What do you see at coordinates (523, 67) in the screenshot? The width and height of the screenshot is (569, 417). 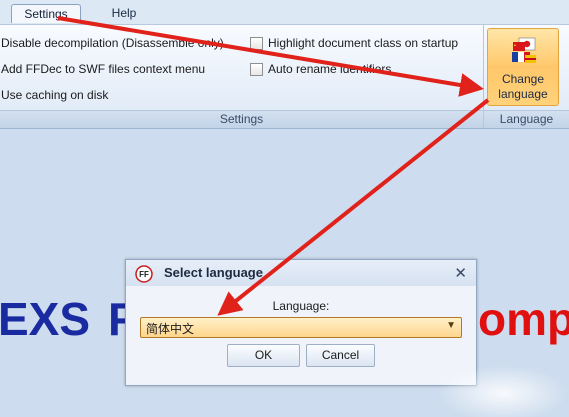 I see `change-language-button: Change language` at bounding box center [523, 67].